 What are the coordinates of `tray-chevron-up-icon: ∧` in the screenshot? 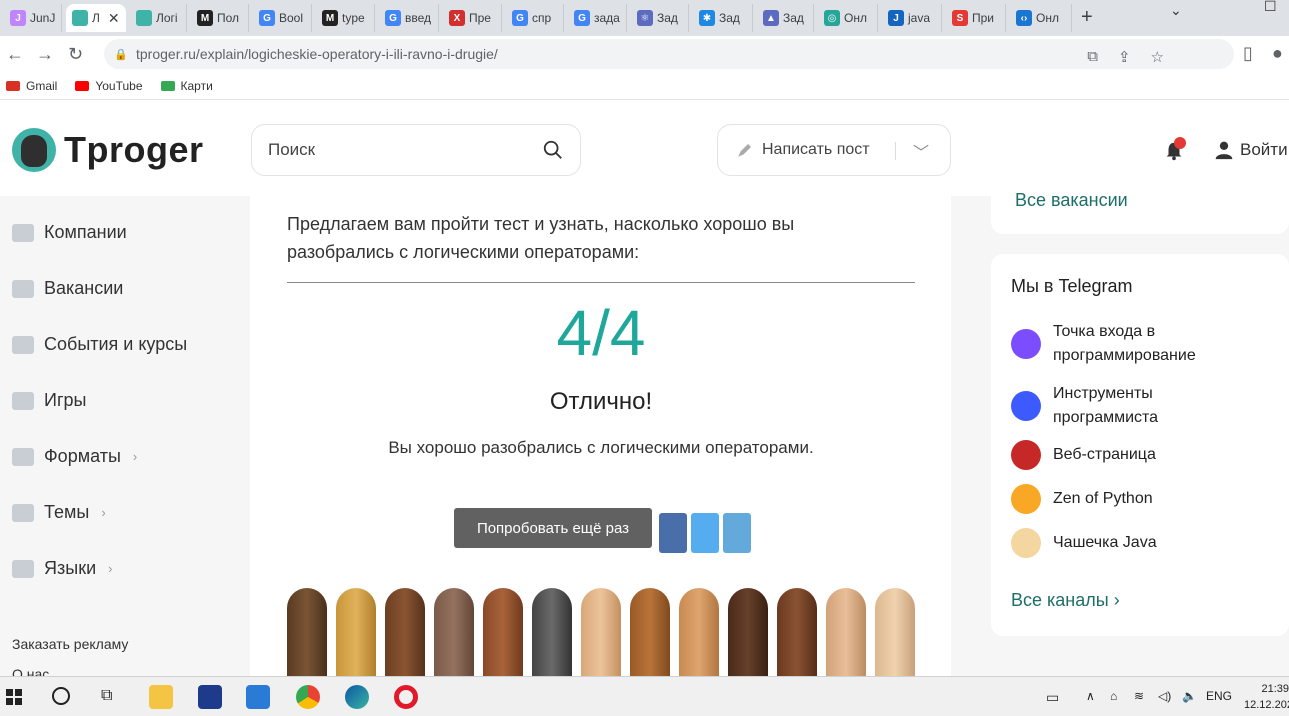 It's located at (1090, 696).